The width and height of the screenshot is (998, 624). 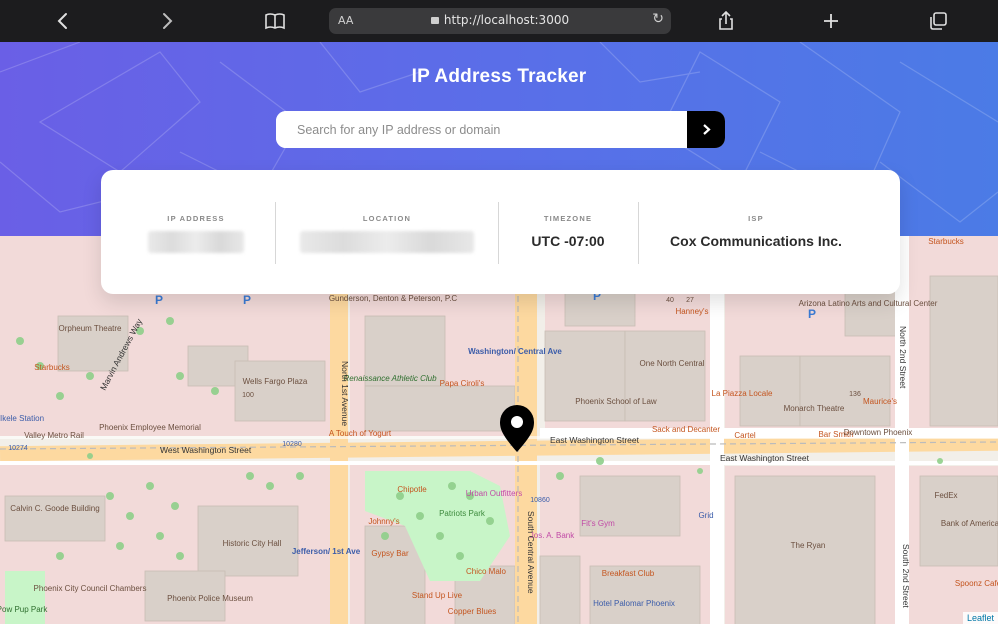 What do you see at coordinates (690, 300) in the screenshot?
I see `map-label-27: 27` at bounding box center [690, 300].